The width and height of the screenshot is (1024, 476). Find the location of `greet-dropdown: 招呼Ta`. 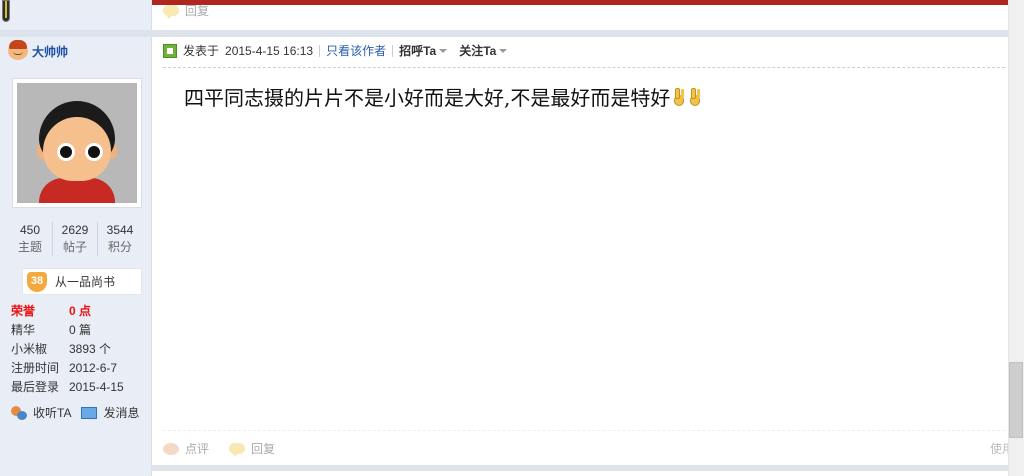

greet-dropdown: 招呼Ta is located at coordinates (423, 50).